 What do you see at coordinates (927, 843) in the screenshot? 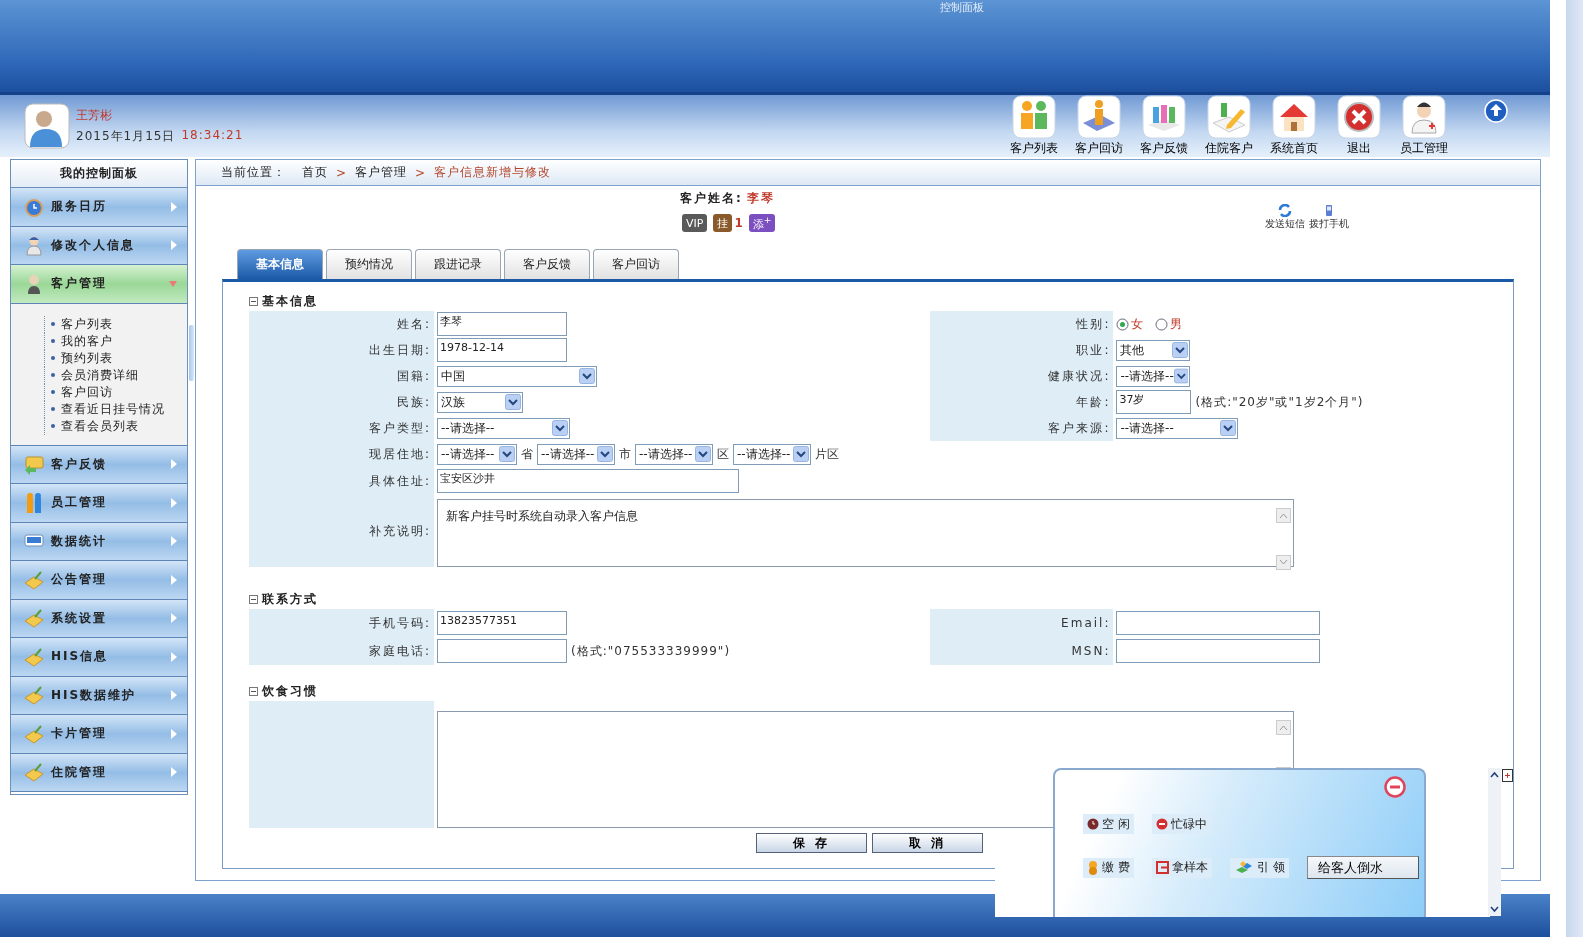
I see `cancel-button: 取 消` at bounding box center [927, 843].